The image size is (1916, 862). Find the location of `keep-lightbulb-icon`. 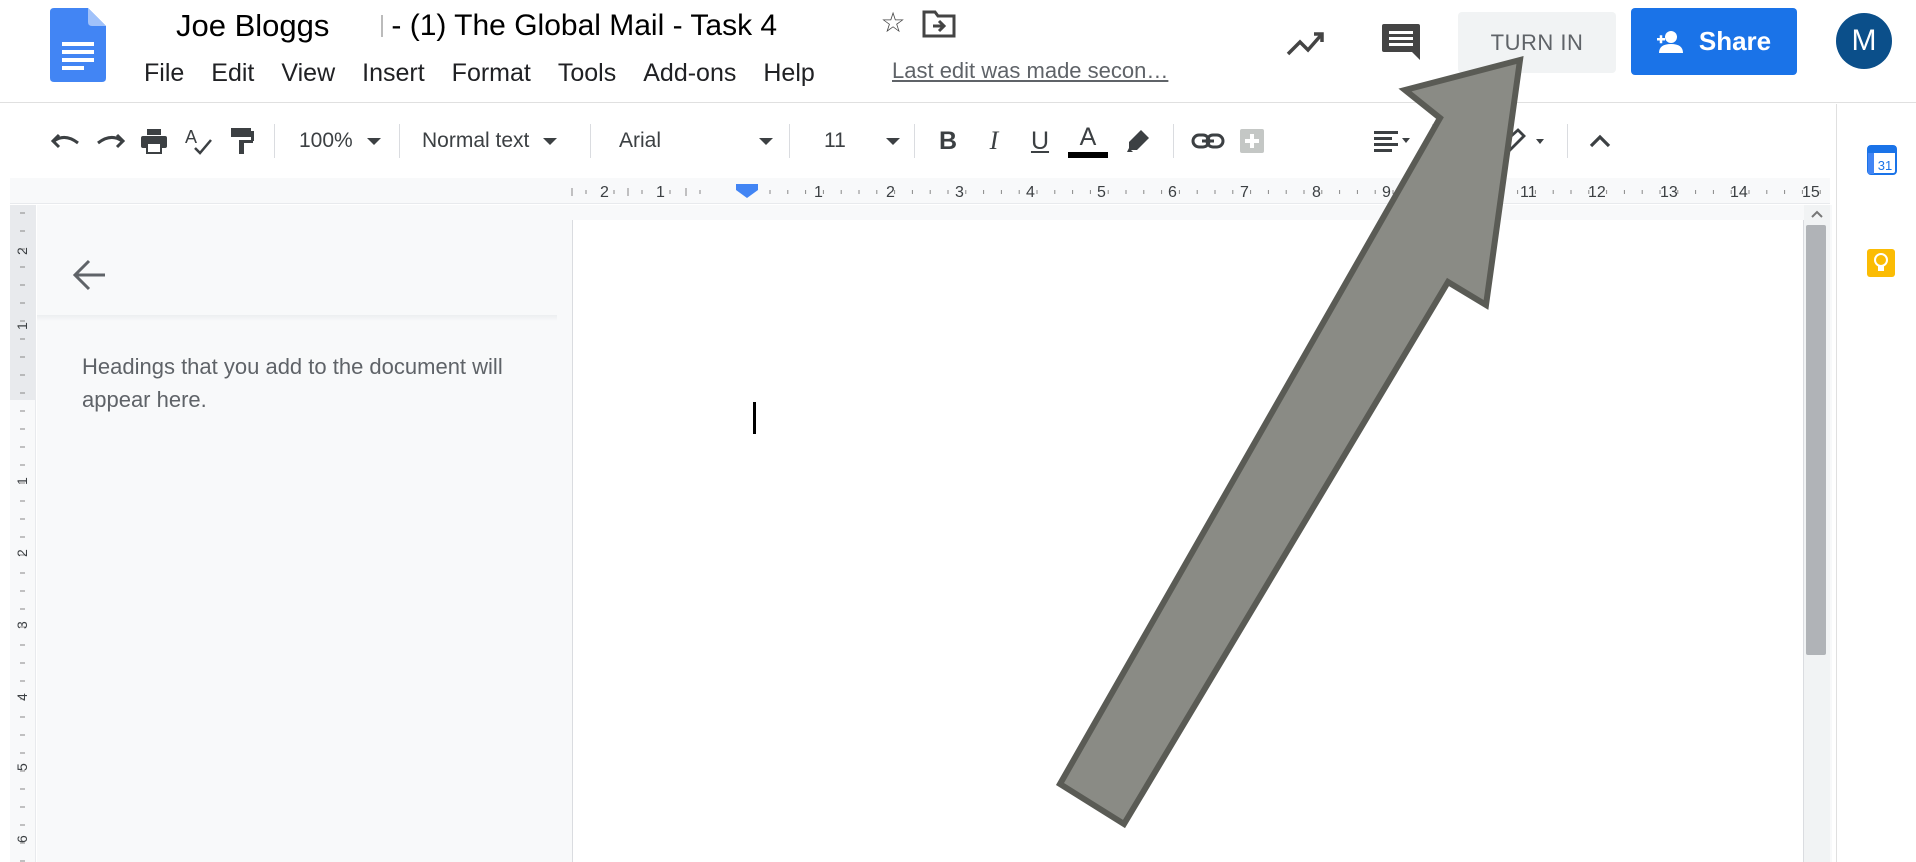

keep-lightbulb-icon is located at coordinates (1881, 263).